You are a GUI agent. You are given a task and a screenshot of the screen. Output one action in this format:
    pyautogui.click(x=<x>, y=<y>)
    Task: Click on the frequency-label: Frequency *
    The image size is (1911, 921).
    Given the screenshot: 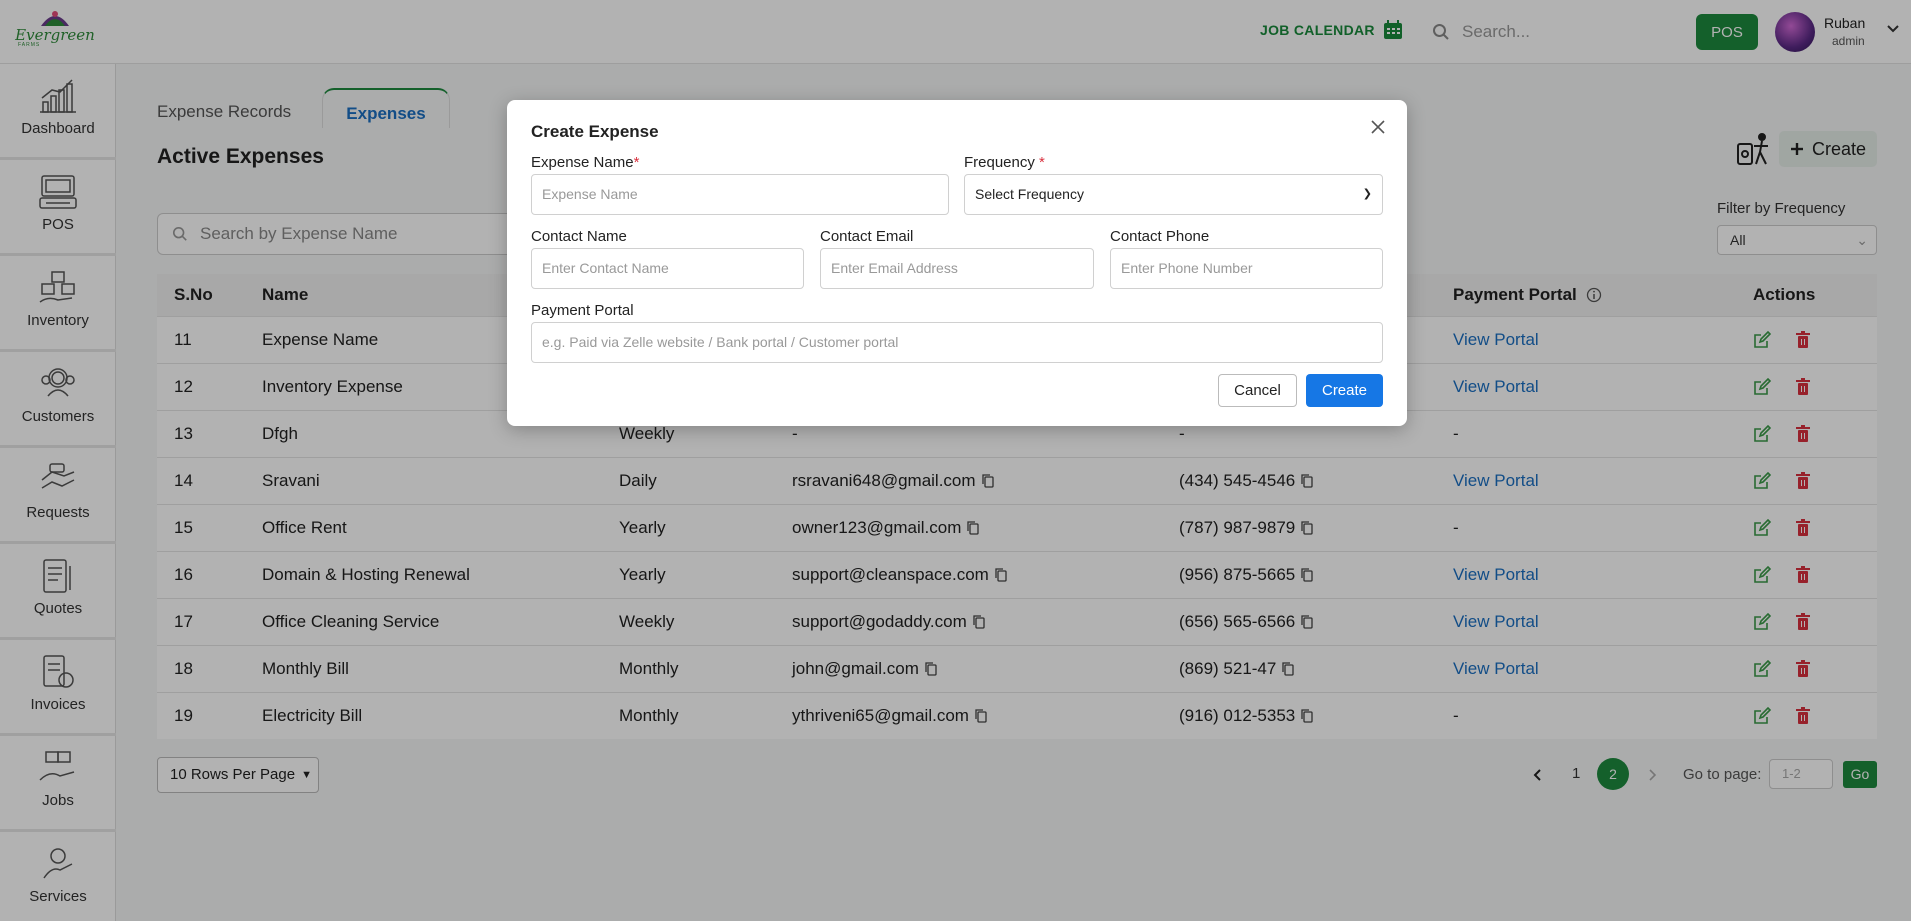 What is the action you would take?
    pyautogui.click(x=1004, y=162)
    